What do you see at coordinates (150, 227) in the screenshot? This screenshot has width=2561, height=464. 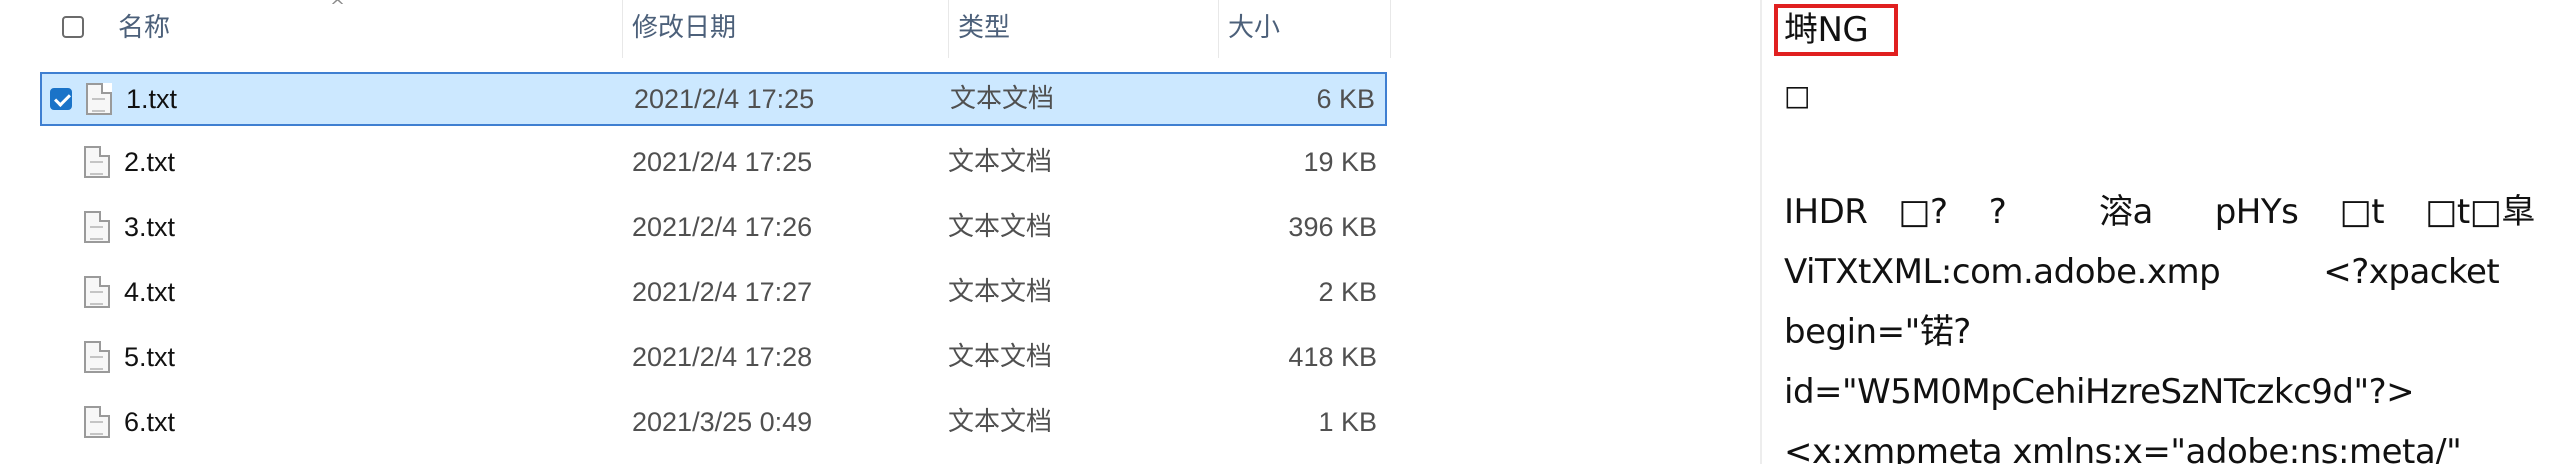 I see `file-name: 3.txt` at bounding box center [150, 227].